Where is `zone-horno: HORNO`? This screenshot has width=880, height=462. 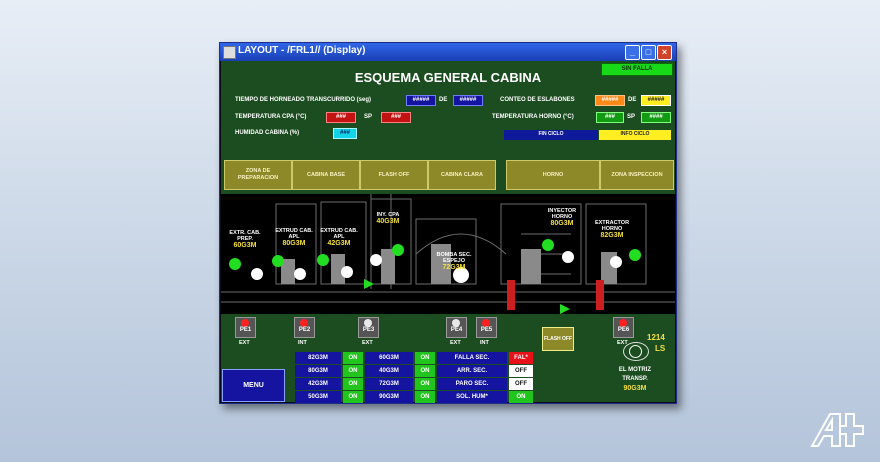
zone-horno: HORNO is located at coordinates (553, 175).